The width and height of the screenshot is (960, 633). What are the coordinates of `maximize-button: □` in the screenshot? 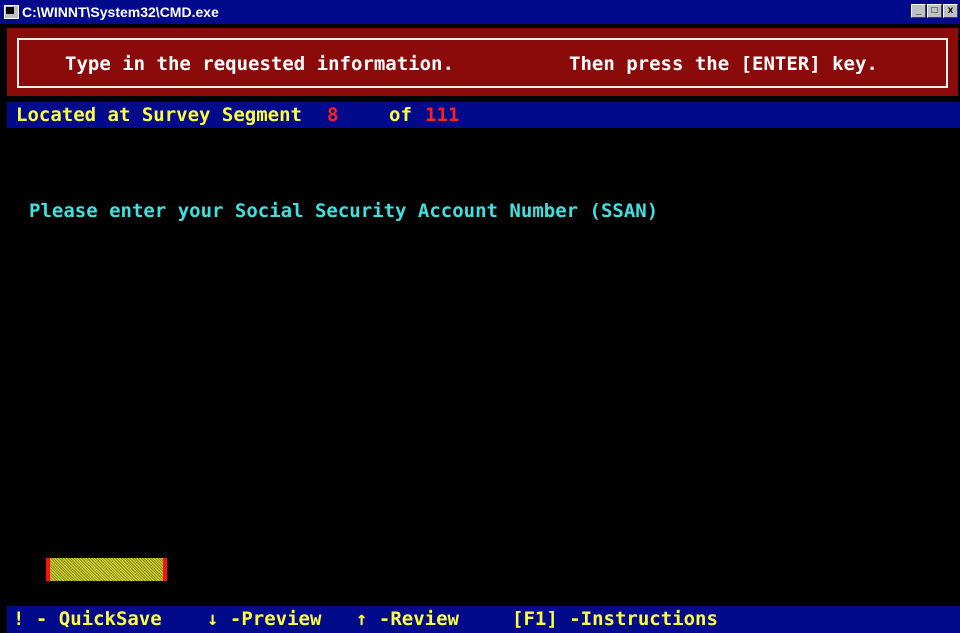 It's located at (934, 11).